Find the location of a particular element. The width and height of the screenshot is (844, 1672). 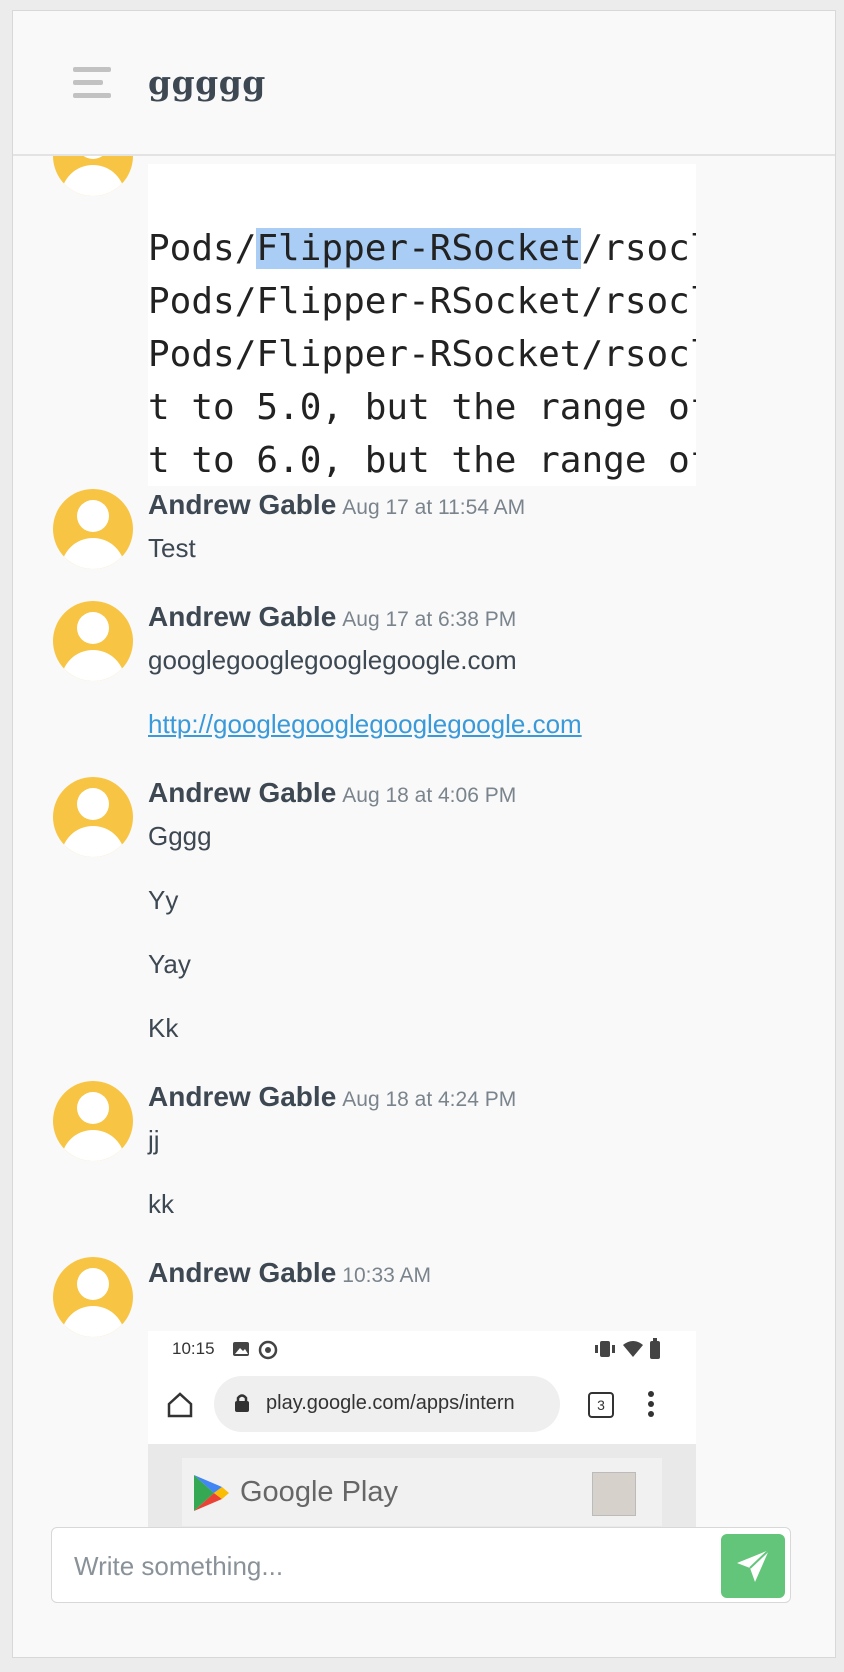

message-timestamp: Aug 17 at 11:54 AM is located at coordinates (434, 507).